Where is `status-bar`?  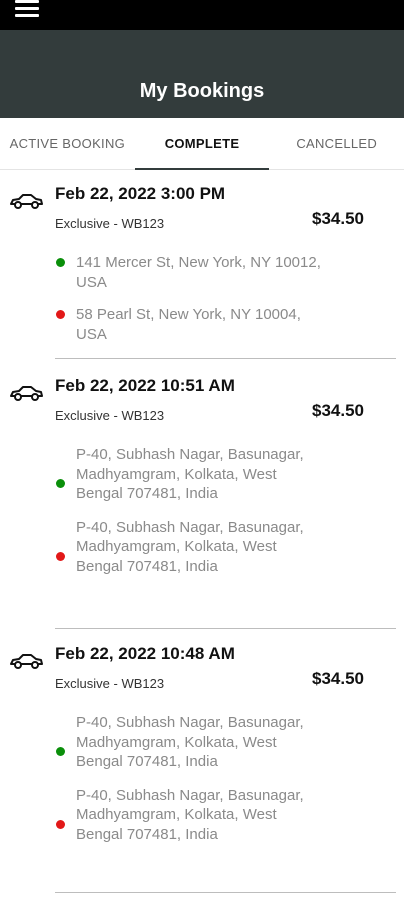 status-bar is located at coordinates (202, 15).